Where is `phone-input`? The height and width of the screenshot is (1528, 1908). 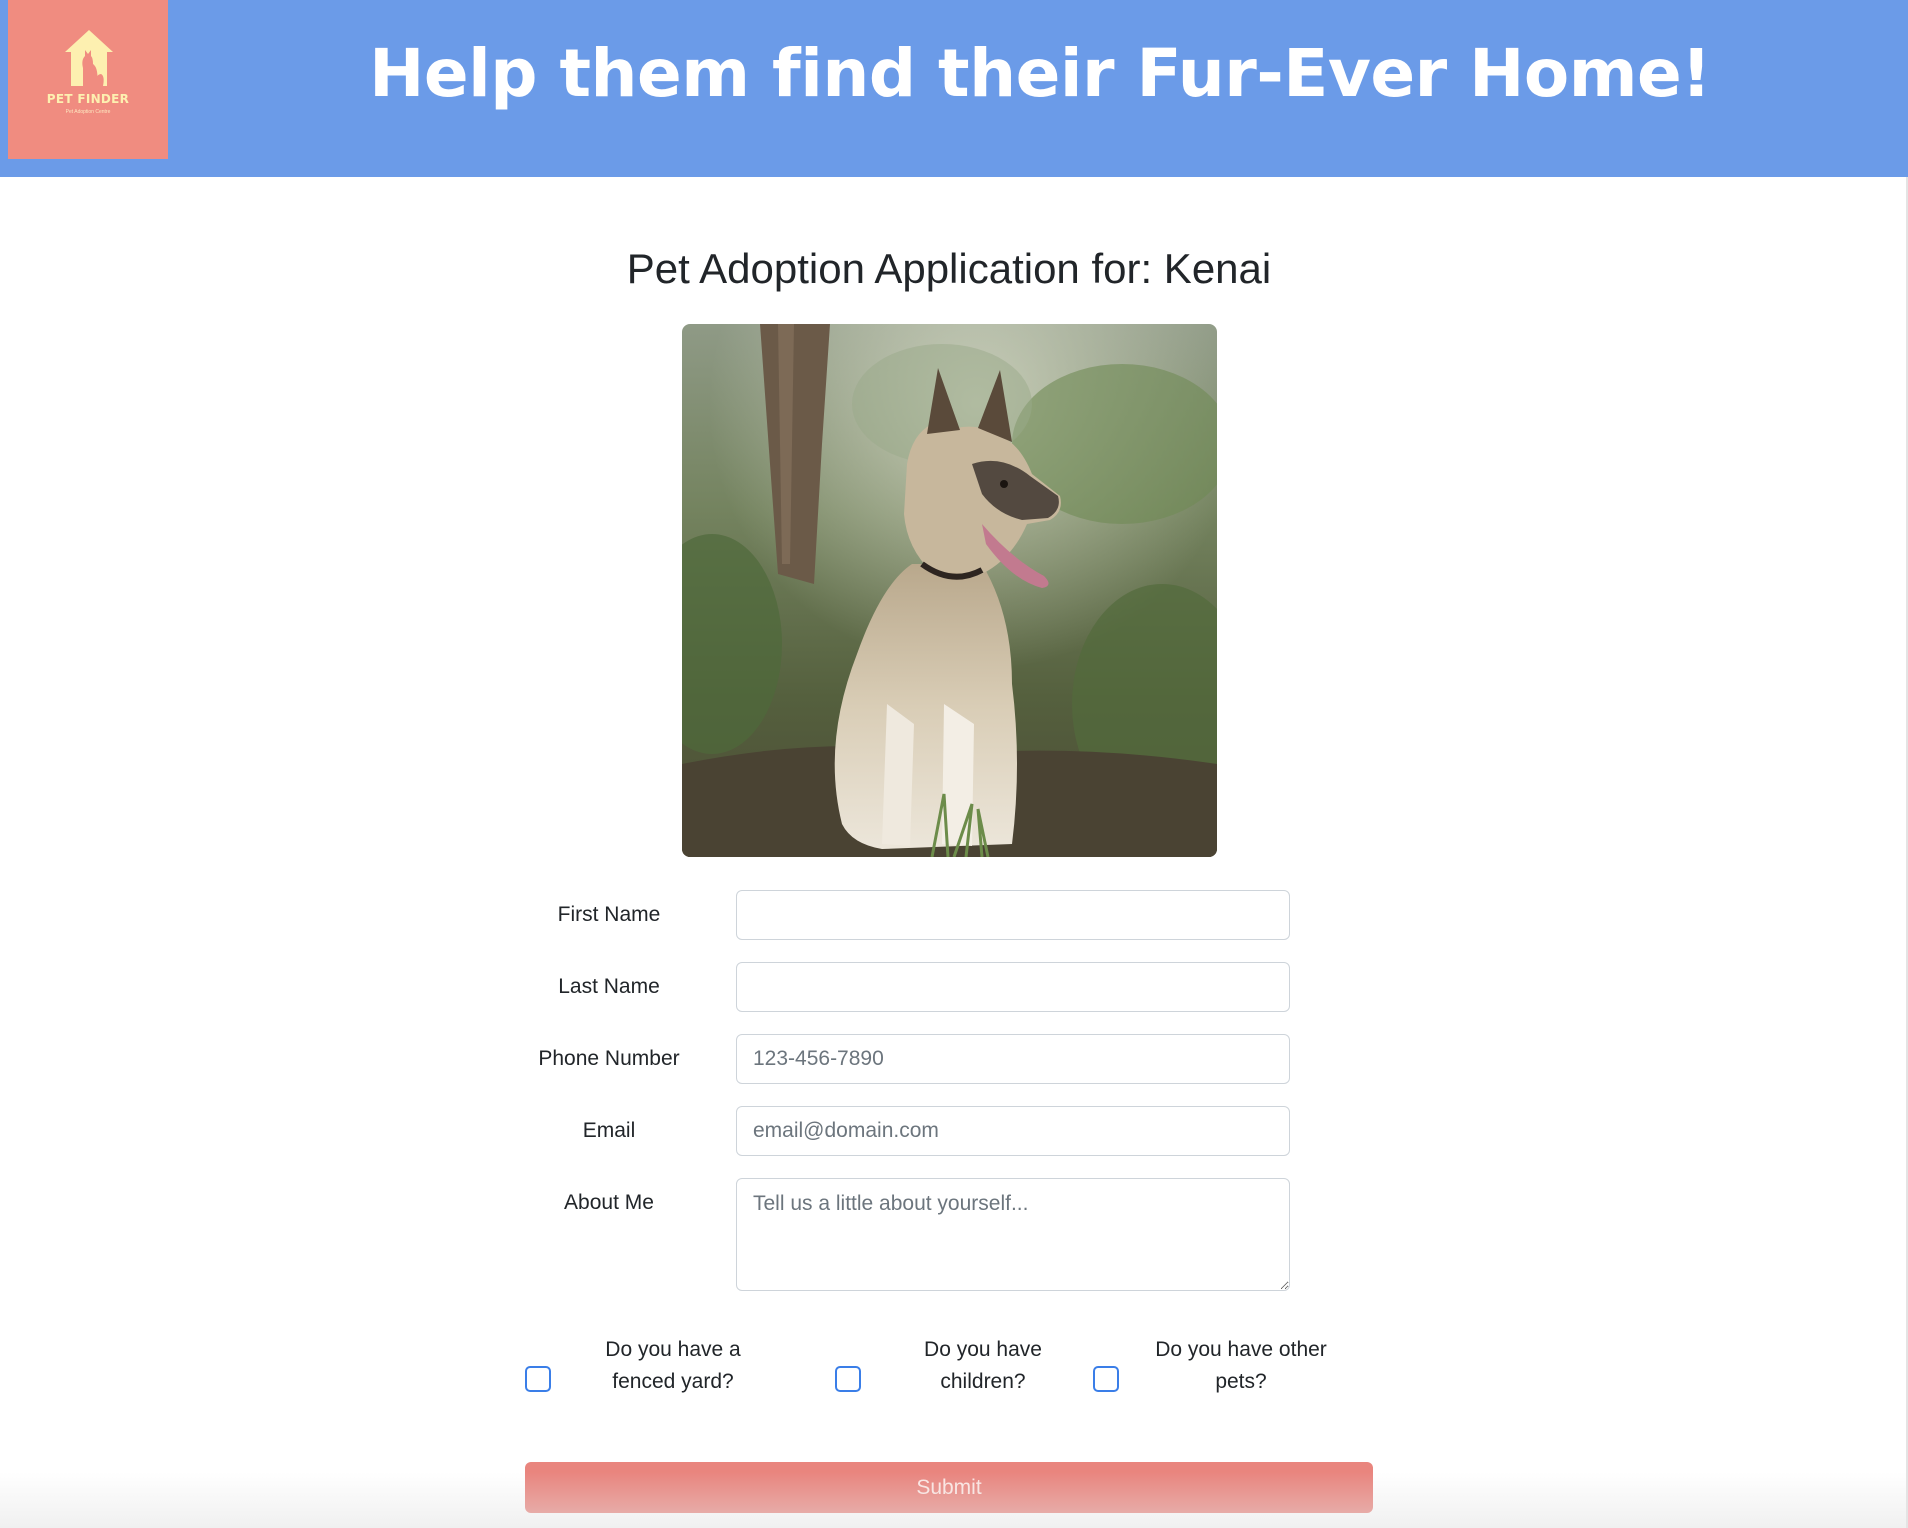 phone-input is located at coordinates (1013, 1059).